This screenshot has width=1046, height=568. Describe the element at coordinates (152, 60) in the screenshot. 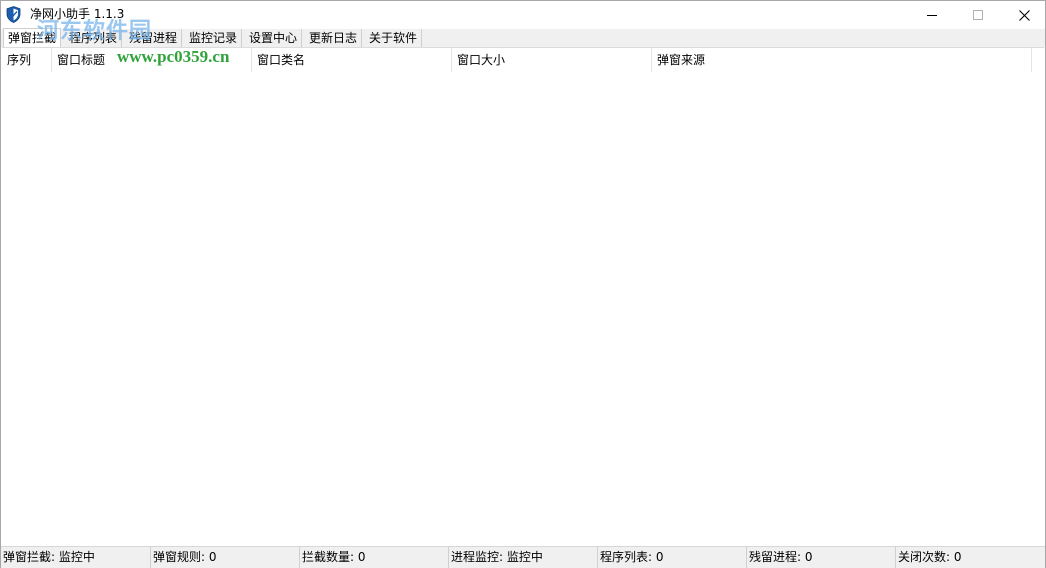

I see `column-header-window-title: 窗口标题` at that location.